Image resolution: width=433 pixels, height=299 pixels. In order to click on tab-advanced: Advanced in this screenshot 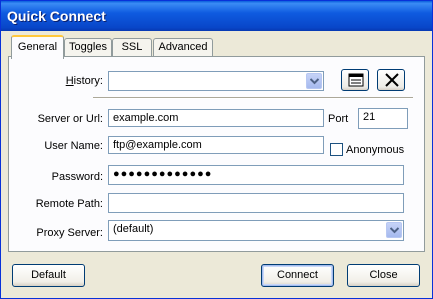, I will do `click(183, 47)`.